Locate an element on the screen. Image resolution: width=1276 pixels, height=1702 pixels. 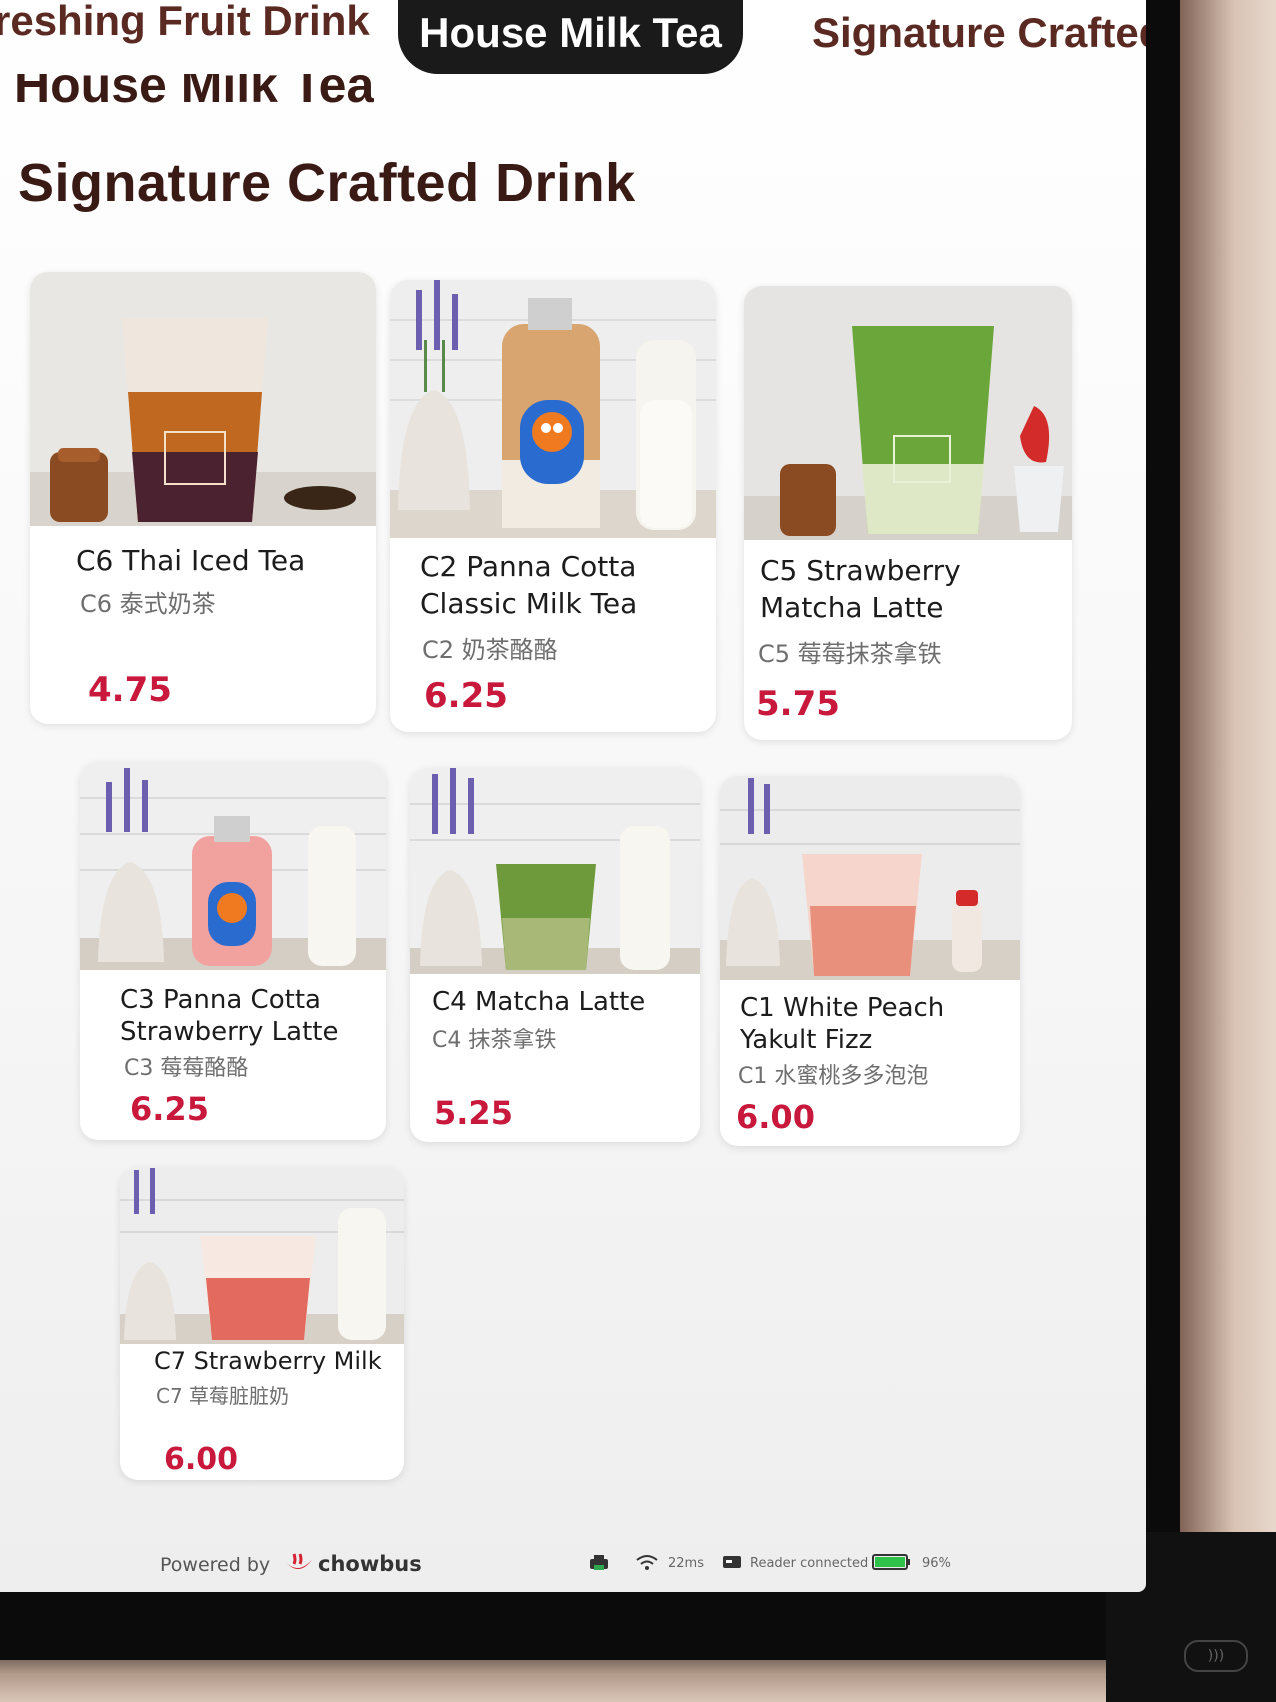
item-chinese-name: C7 草莓脏脏奶 is located at coordinates (223, 1396).